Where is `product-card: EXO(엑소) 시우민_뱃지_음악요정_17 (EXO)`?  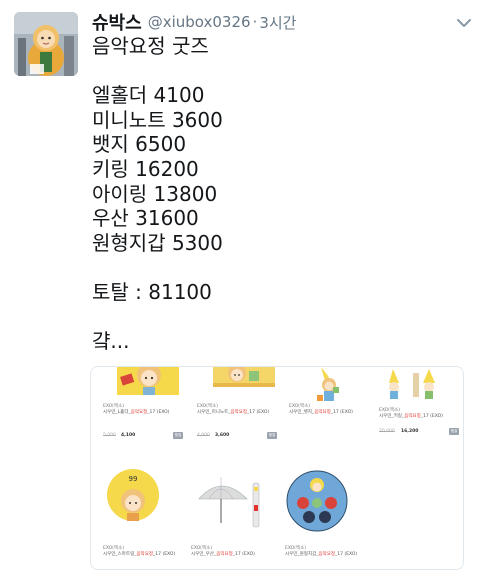 product-card: EXO(엑소) 시우민_뱃지_음악요정_17 (EXO) is located at coordinates (332, 417).